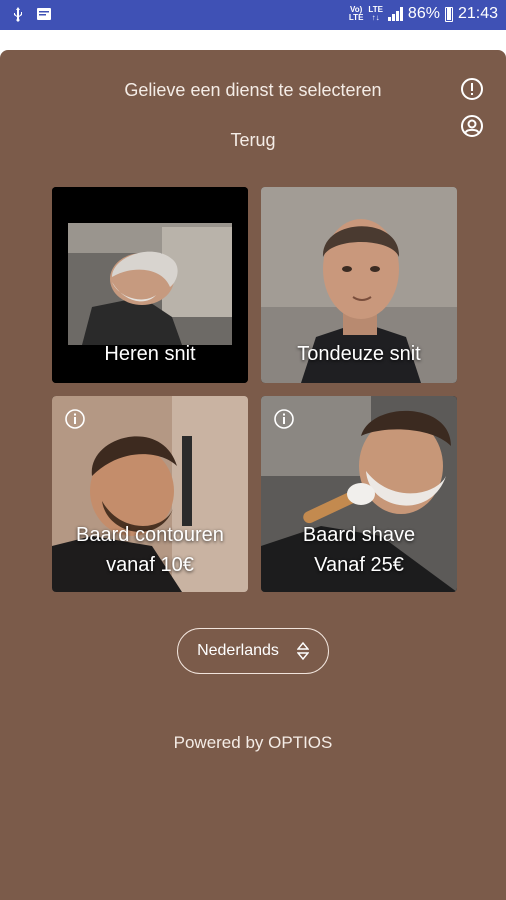 This screenshot has height=900, width=506. I want to click on system-indicators: Vo) LTE LTE ↑↓ 86% 21:43, so click(423, 14).